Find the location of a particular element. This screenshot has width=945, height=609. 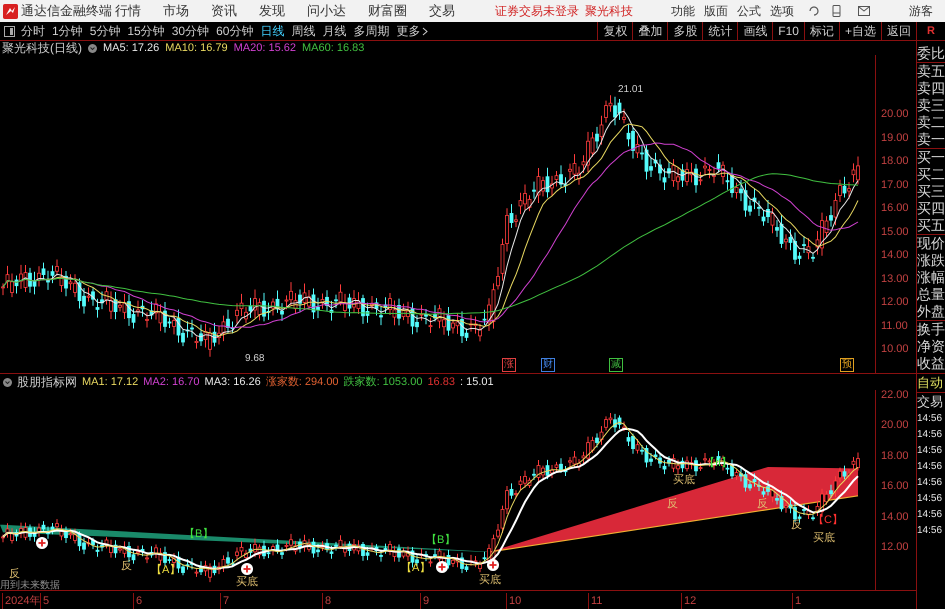

menu-item: 问小达 is located at coordinates (326, 11).